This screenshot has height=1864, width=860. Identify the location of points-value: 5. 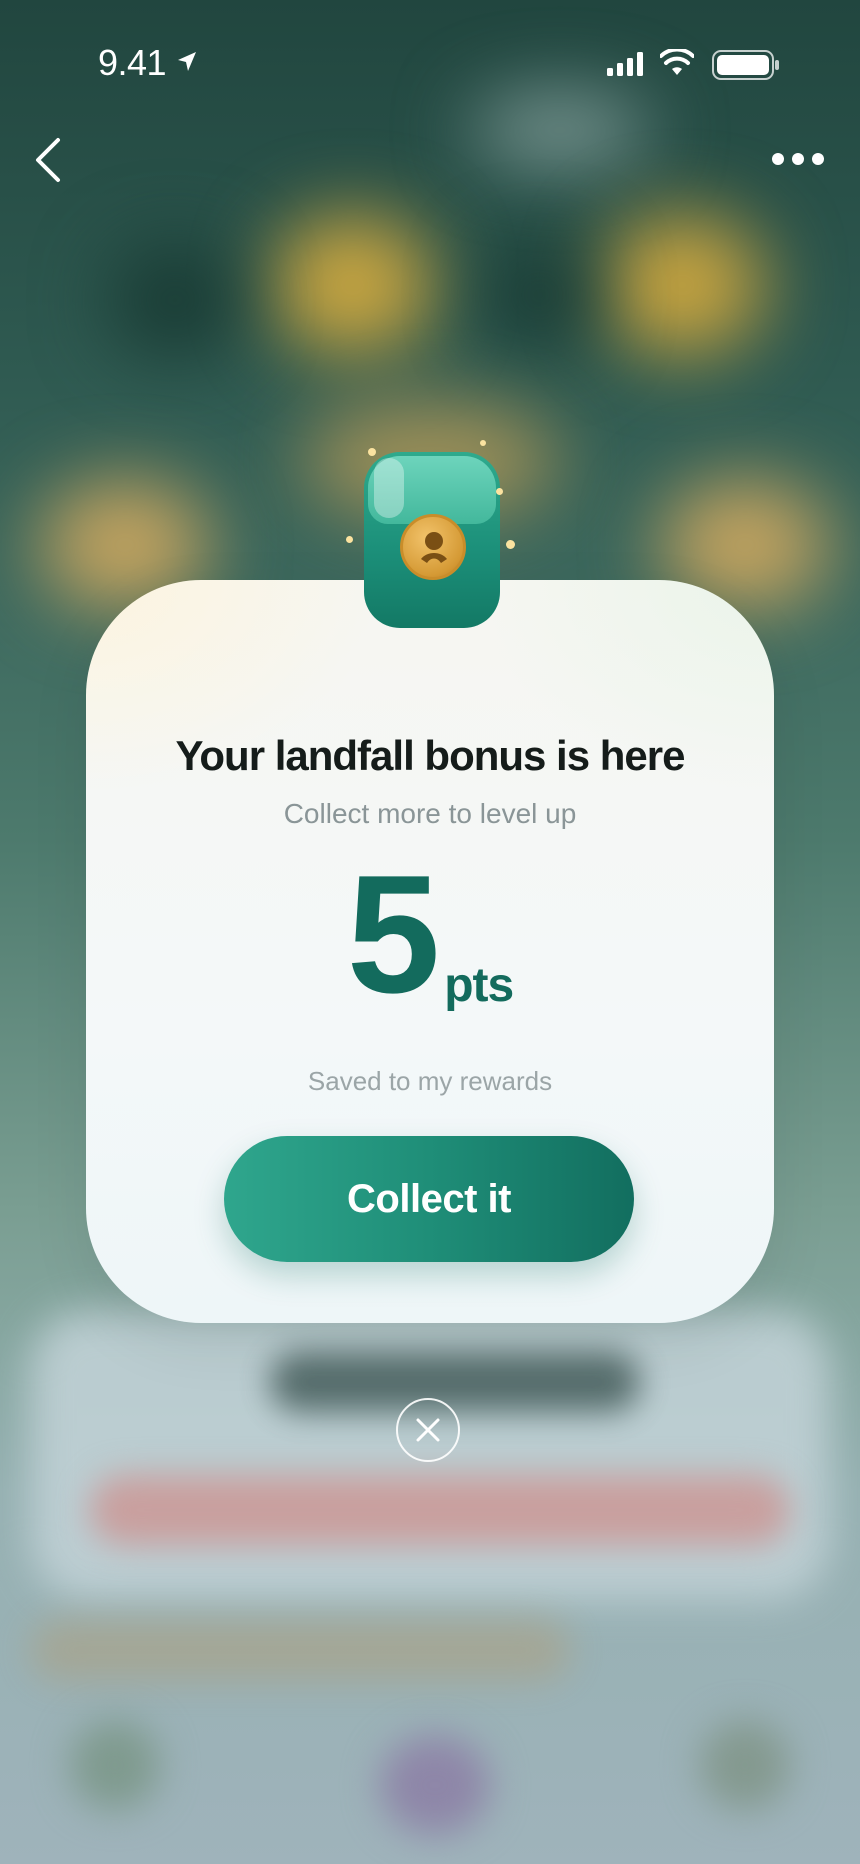
(393, 934).